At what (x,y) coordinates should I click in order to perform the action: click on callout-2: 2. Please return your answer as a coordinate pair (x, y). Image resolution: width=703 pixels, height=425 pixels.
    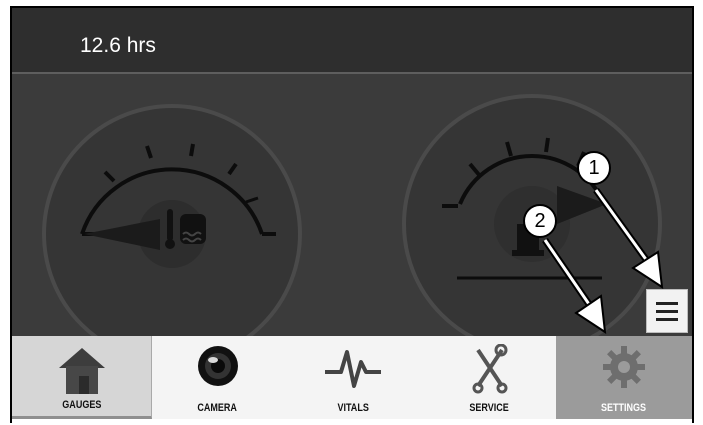
    Looking at the image, I should click on (540, 221).